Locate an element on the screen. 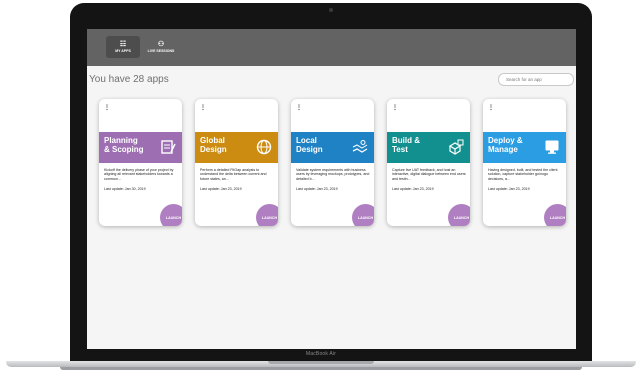 The image size is (642, 372). nav-my-apps-label: MY APPS is located at coordinates (123, 51).